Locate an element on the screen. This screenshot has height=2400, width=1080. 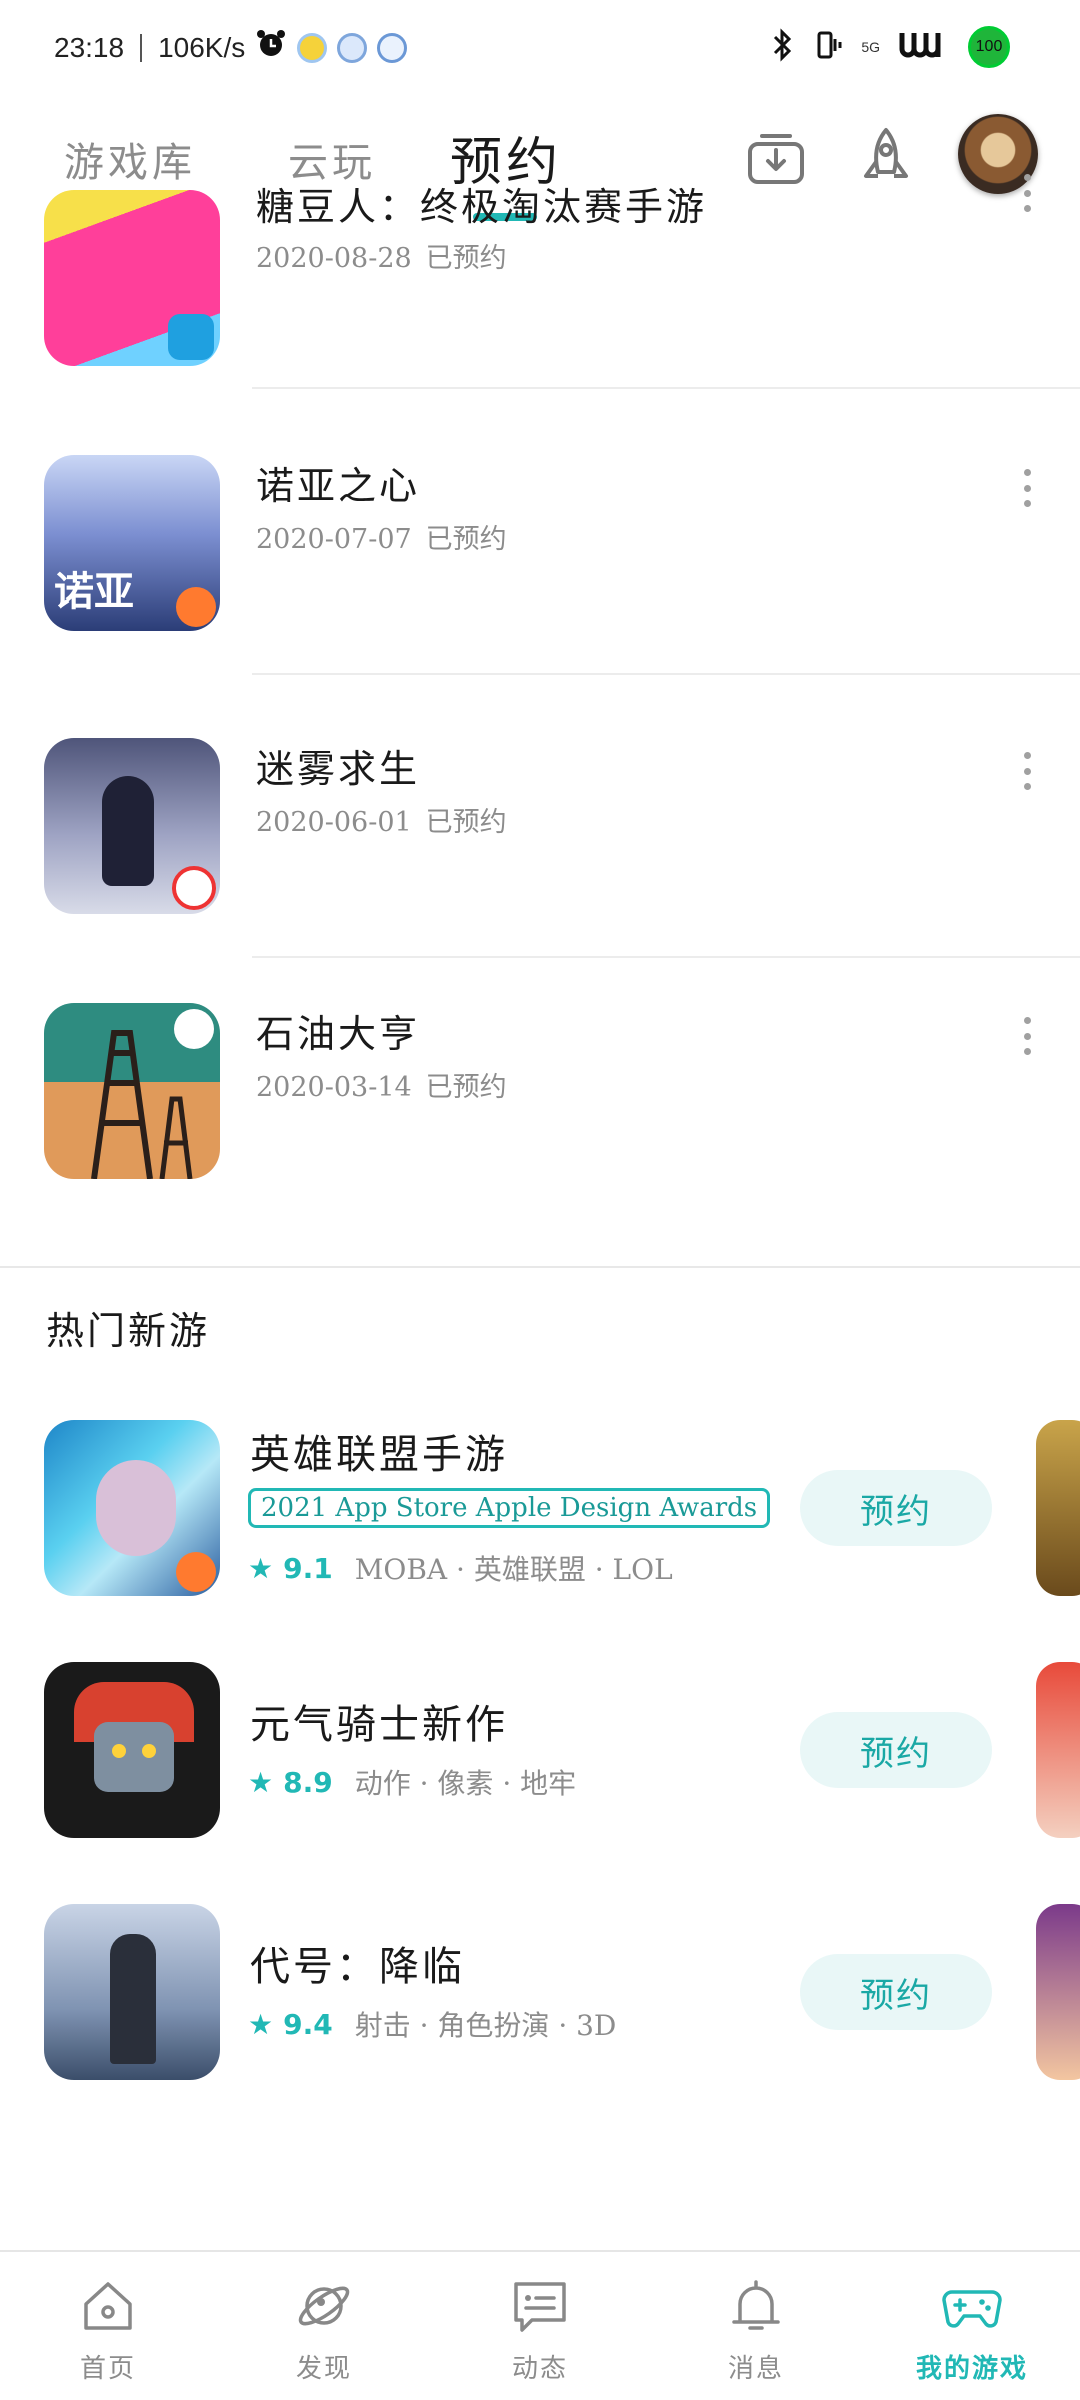
vibrate-icon is located at coordinates (829, 47).